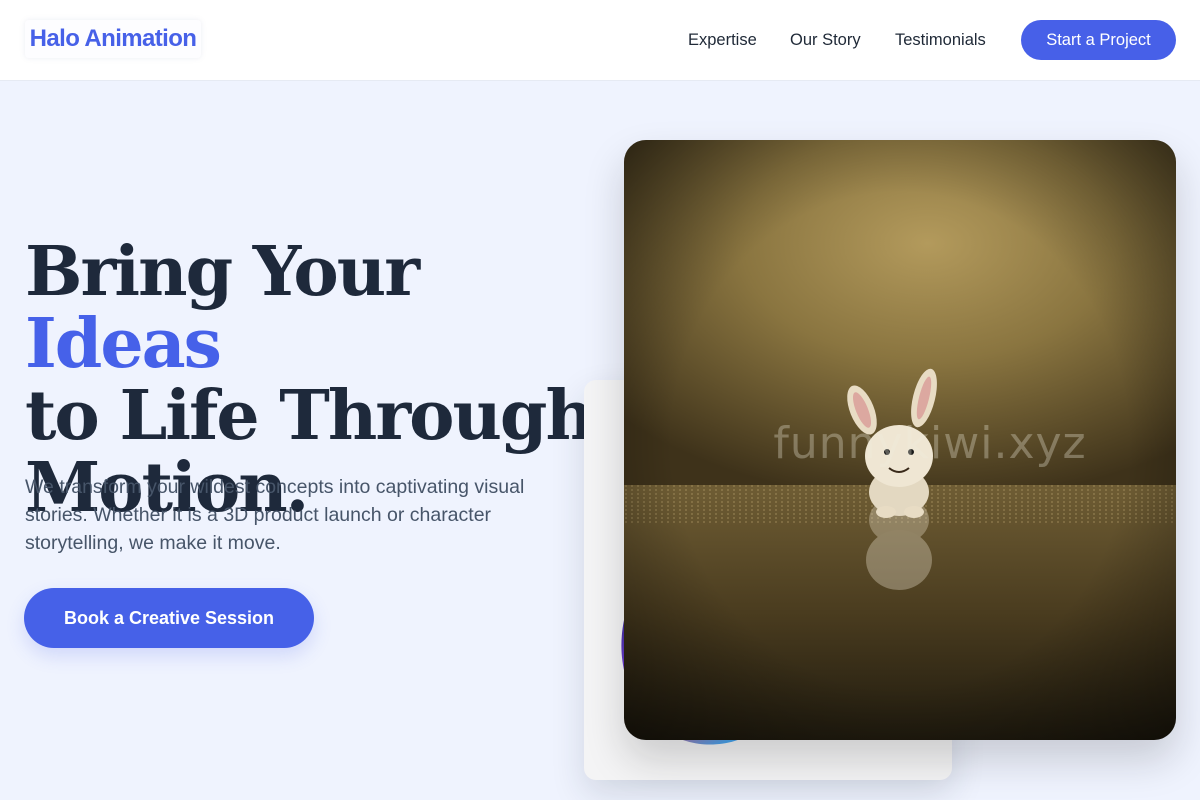 The width and height of the screenshot is (1200, 800). Describe the element at coordinates (722, 40) in the screenshot. I see `nav-link-expertise: Expertise` at that location.